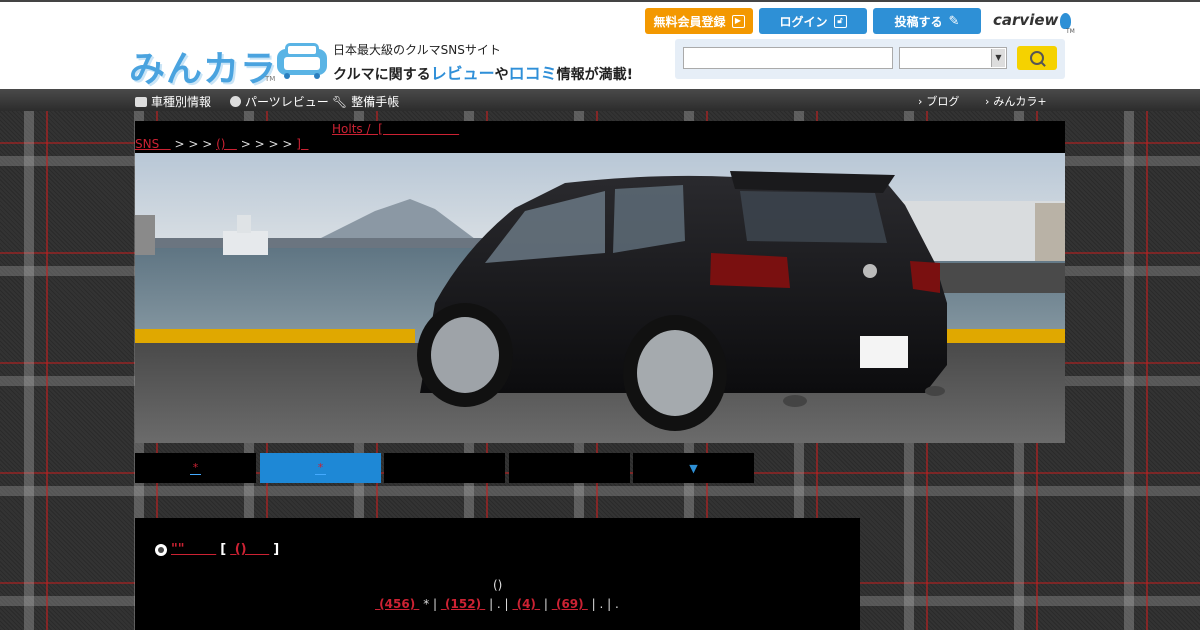 The height and width of the screenshot is (630, 1200). I want to click on search-area: ▼, so click(870, 59).